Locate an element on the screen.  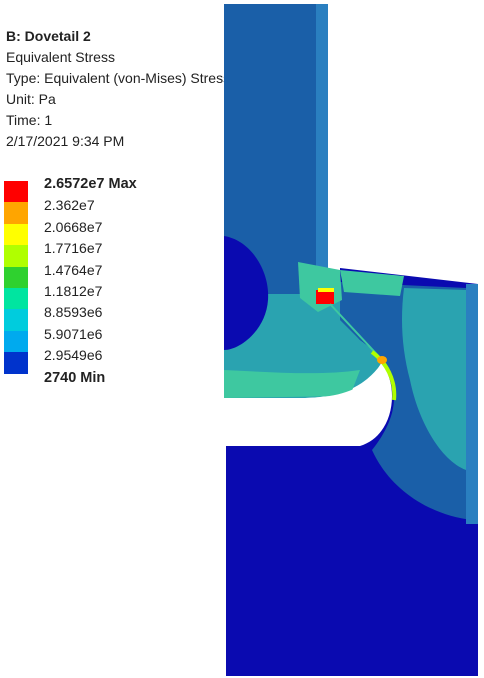
blade-mid-region is located at coordinates (292, 384).